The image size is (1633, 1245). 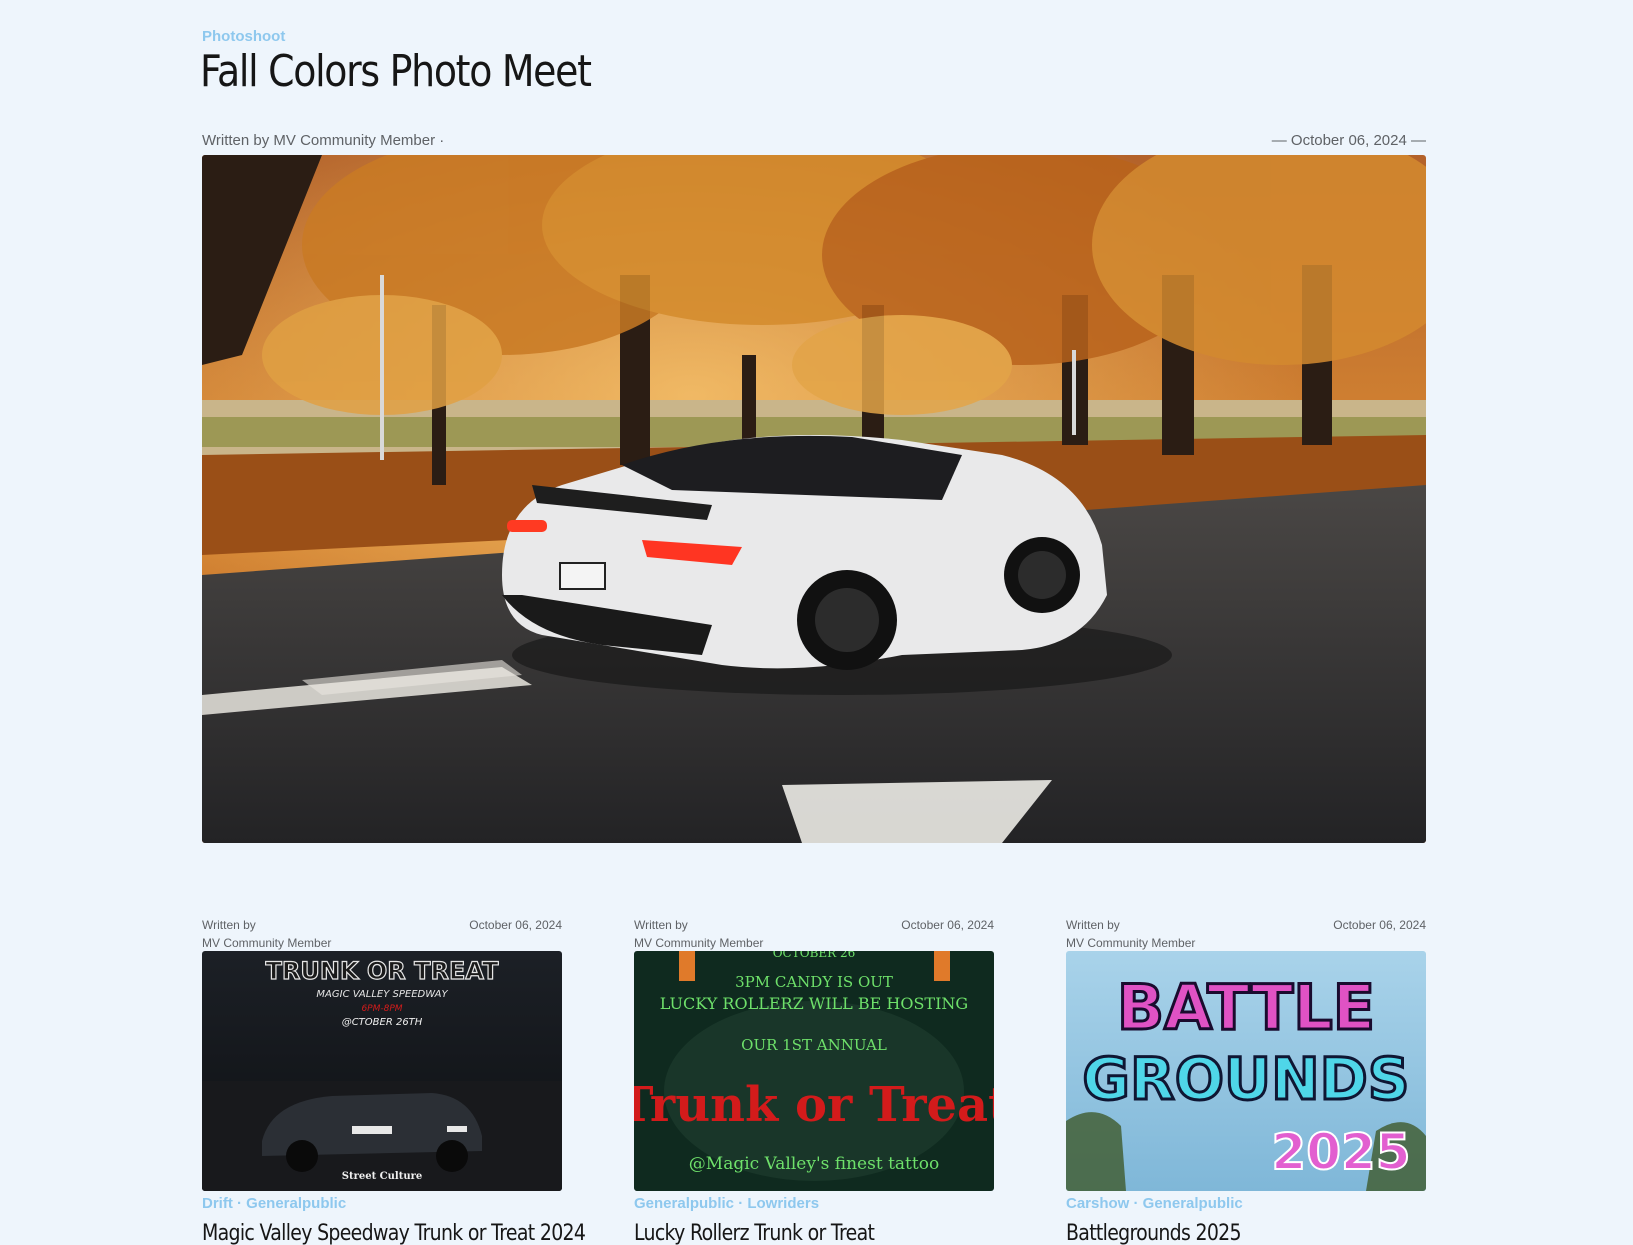 I want to click on flyer-line-3: OUR 1ST ANNUAL, so click(x=814, y=1045).